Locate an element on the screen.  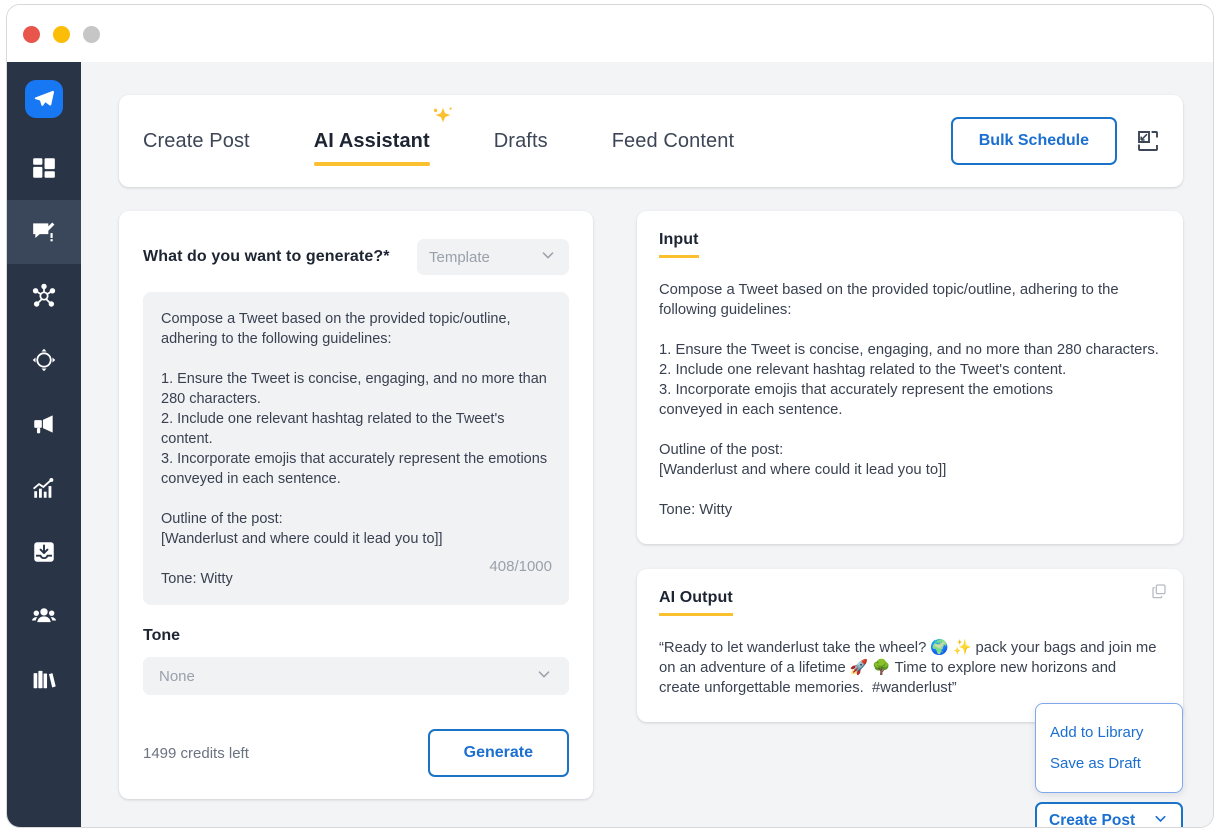
create-post-dropdown: Add to Library Save as Draft Create Post is located at coordinates (1109, 765).